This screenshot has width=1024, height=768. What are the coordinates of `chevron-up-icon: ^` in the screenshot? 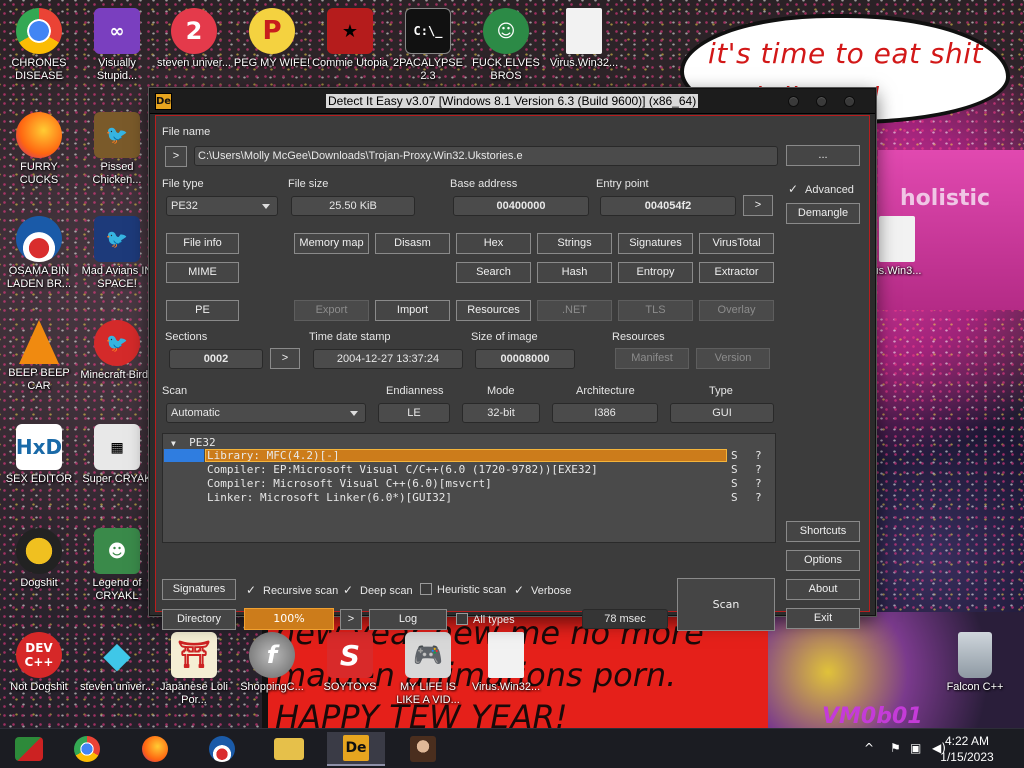 It's located at (869, 748).